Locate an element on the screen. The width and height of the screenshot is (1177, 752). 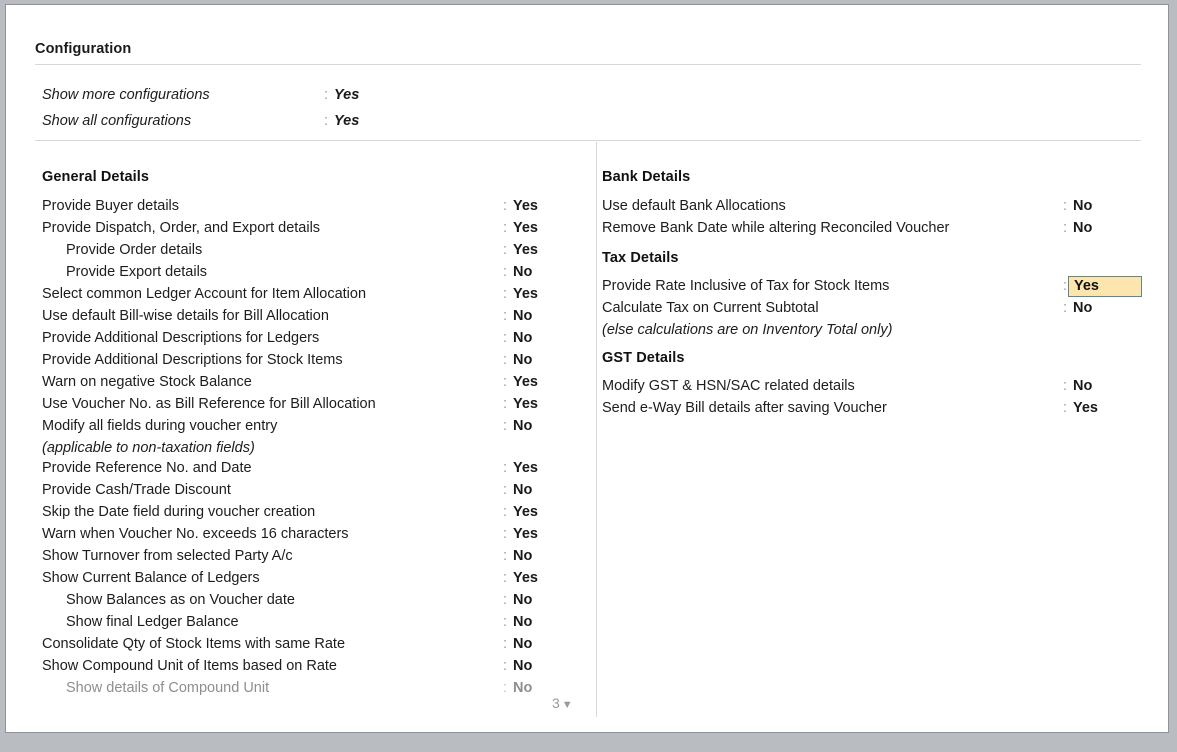
scroll-indicator-count: 3 is located at coordinates (557, 703).